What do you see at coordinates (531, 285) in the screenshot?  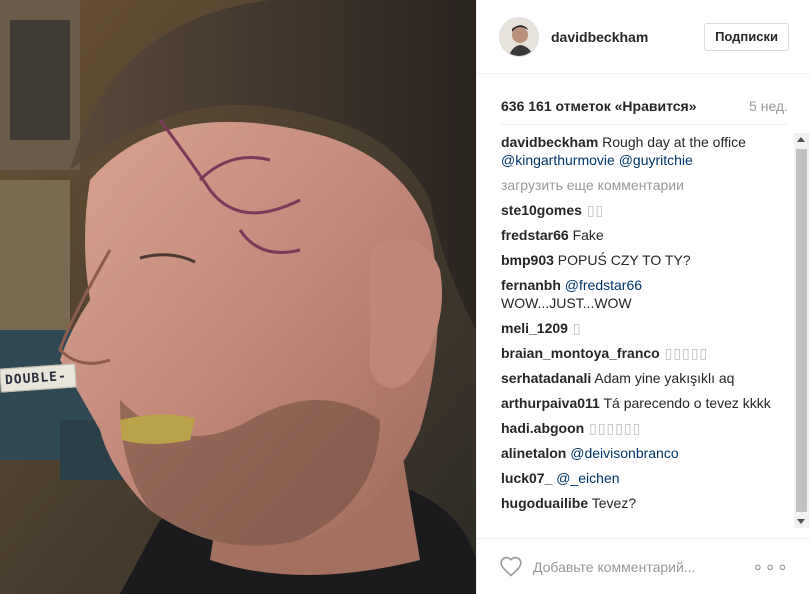 I see `comment-username: fernanbh` at bounding box center [531, 285].